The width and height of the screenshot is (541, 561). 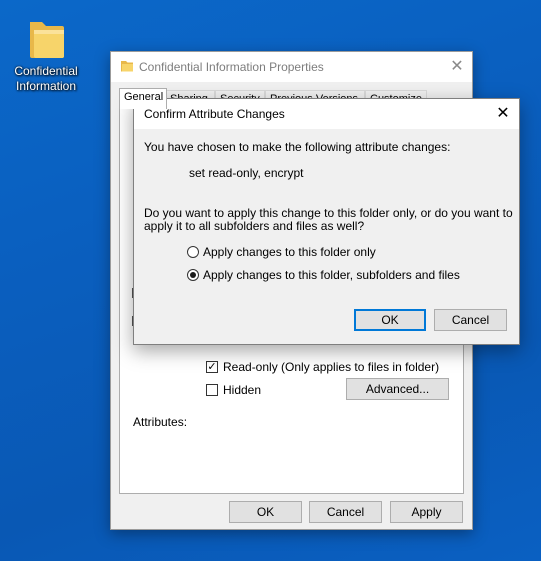 What do you see at coordinates (160, 422) in the screenshot?
I see `attributes-label: Attributes:` at bounding box center [160, 422].